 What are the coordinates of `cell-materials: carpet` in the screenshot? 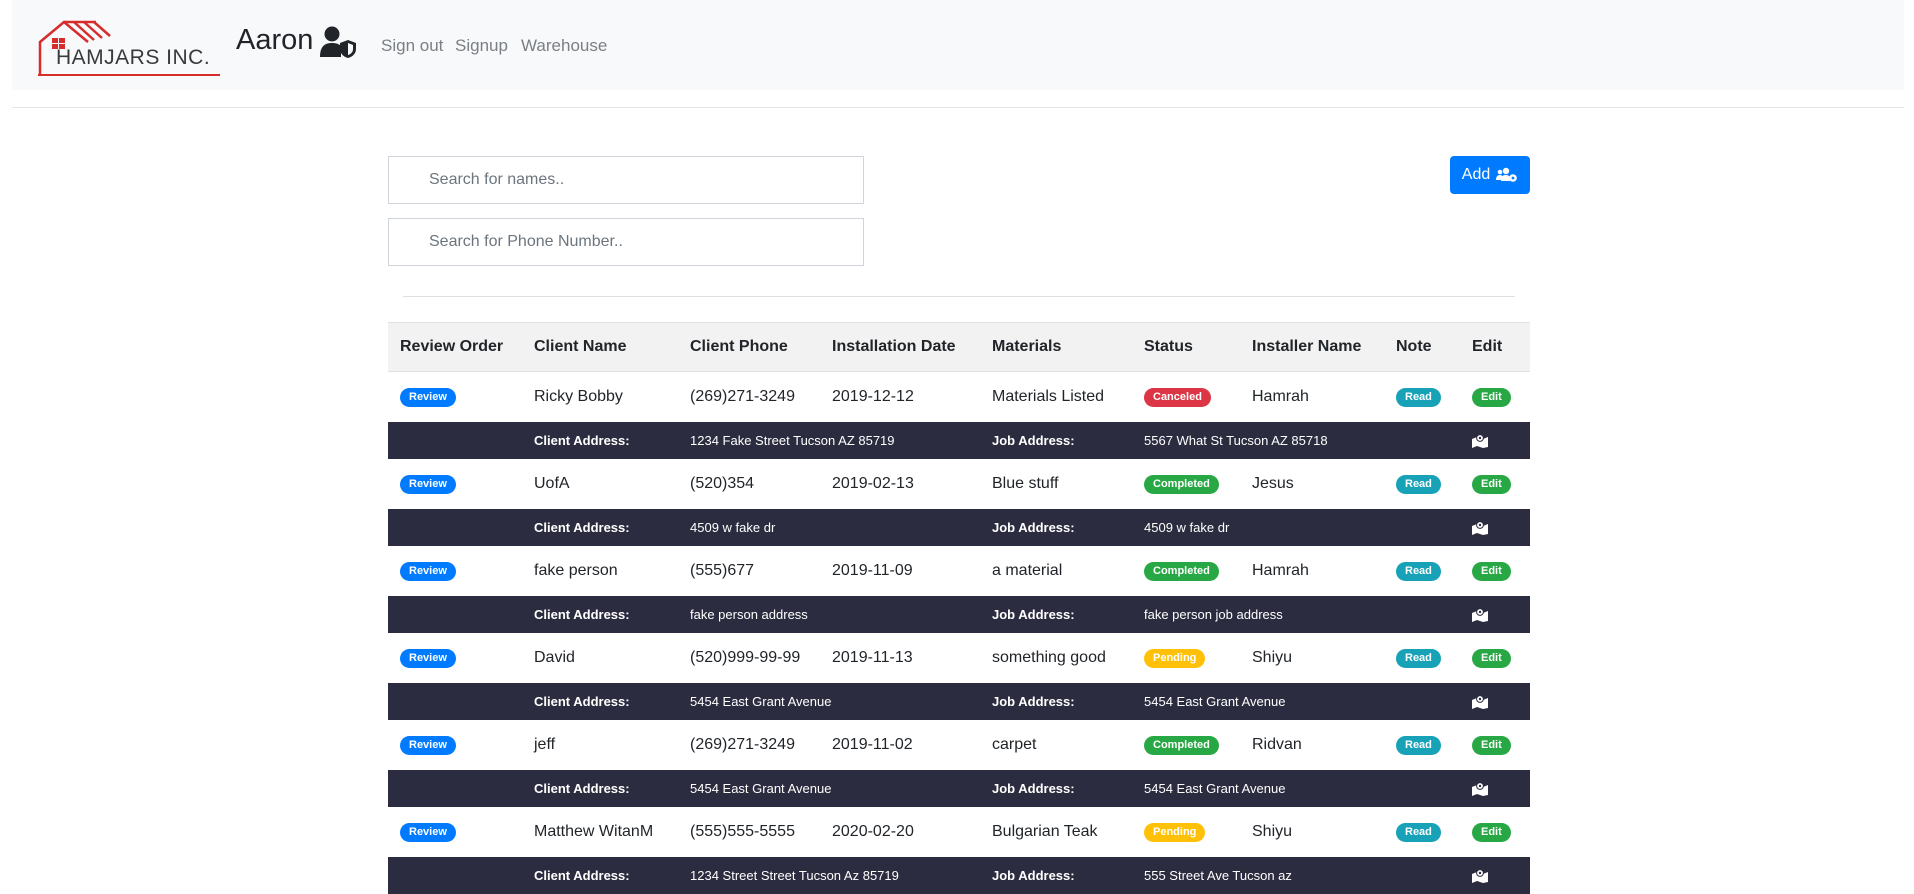 It's located at (1056, 745).